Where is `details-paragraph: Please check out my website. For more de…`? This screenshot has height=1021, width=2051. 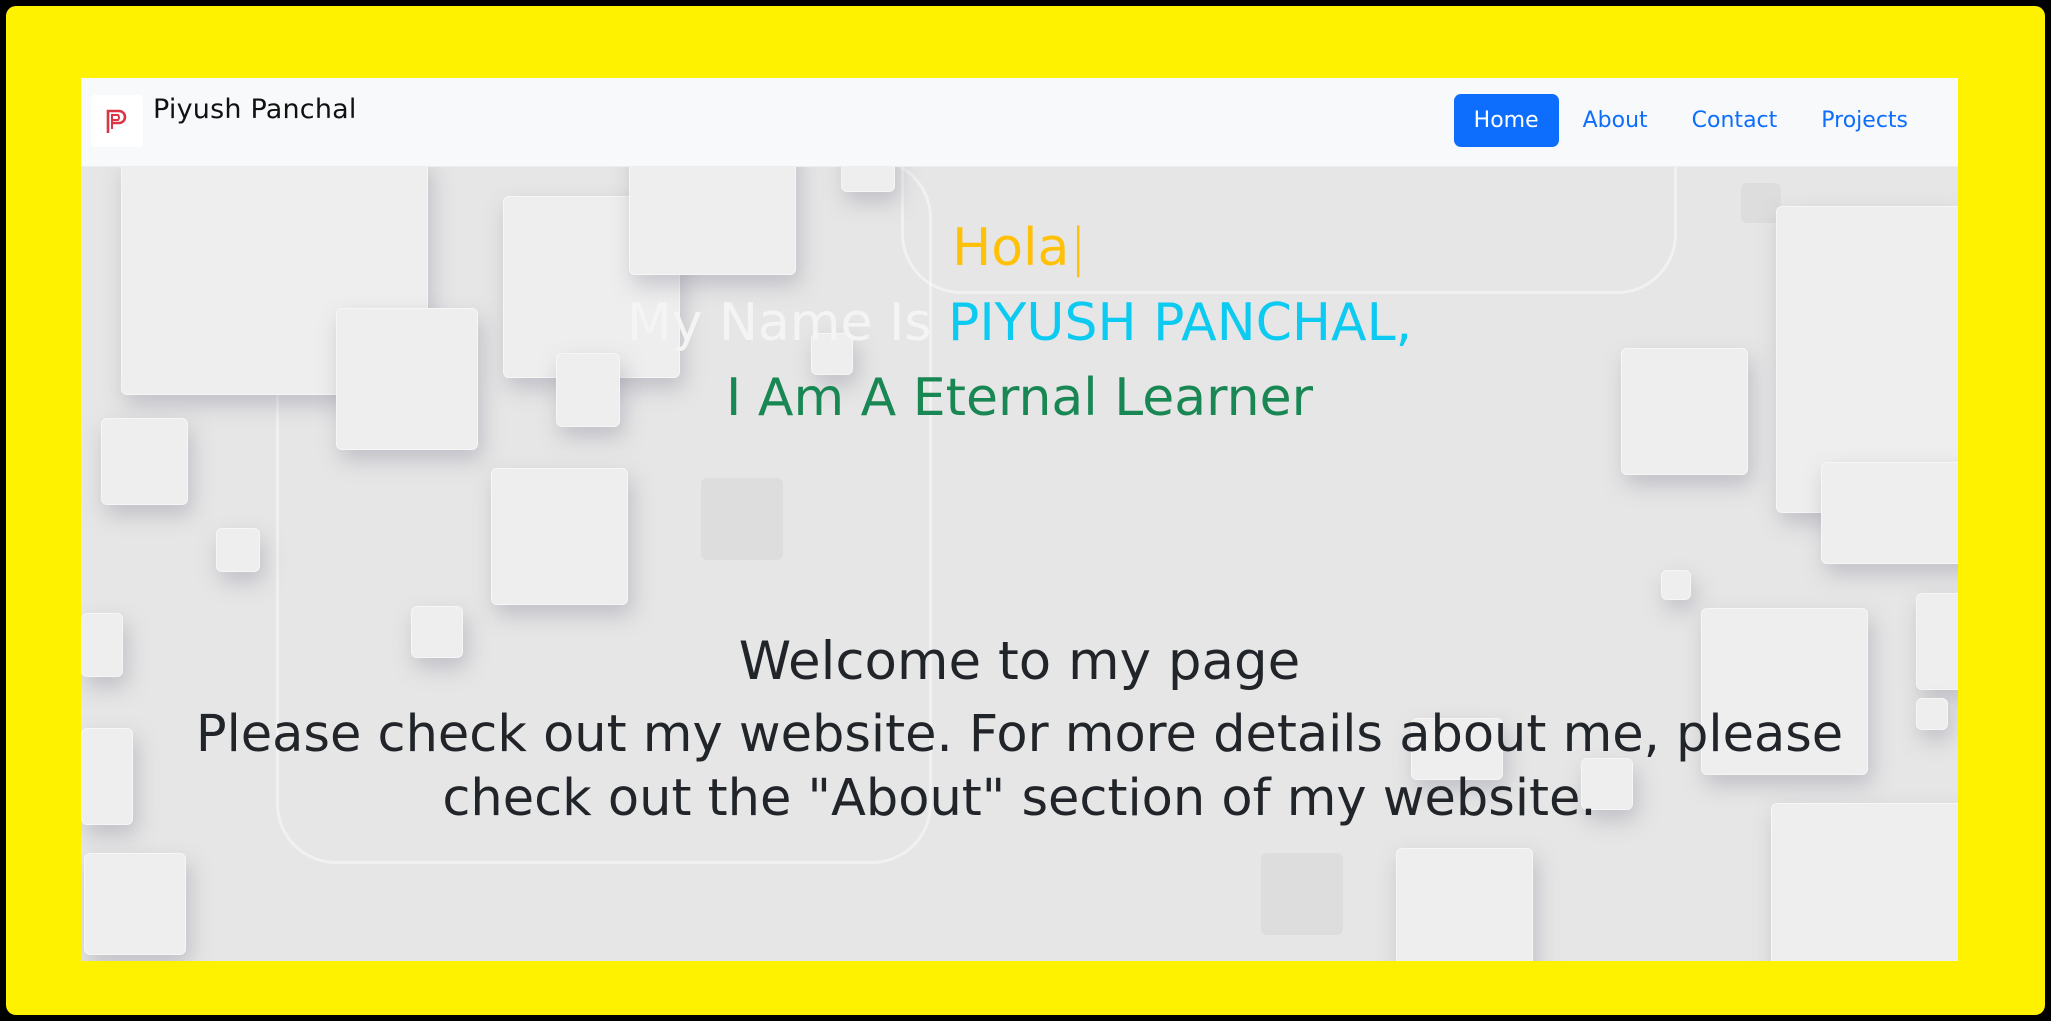
details-paragraph: Please check out my website. For more de… is located at coordinates (1019, 766).